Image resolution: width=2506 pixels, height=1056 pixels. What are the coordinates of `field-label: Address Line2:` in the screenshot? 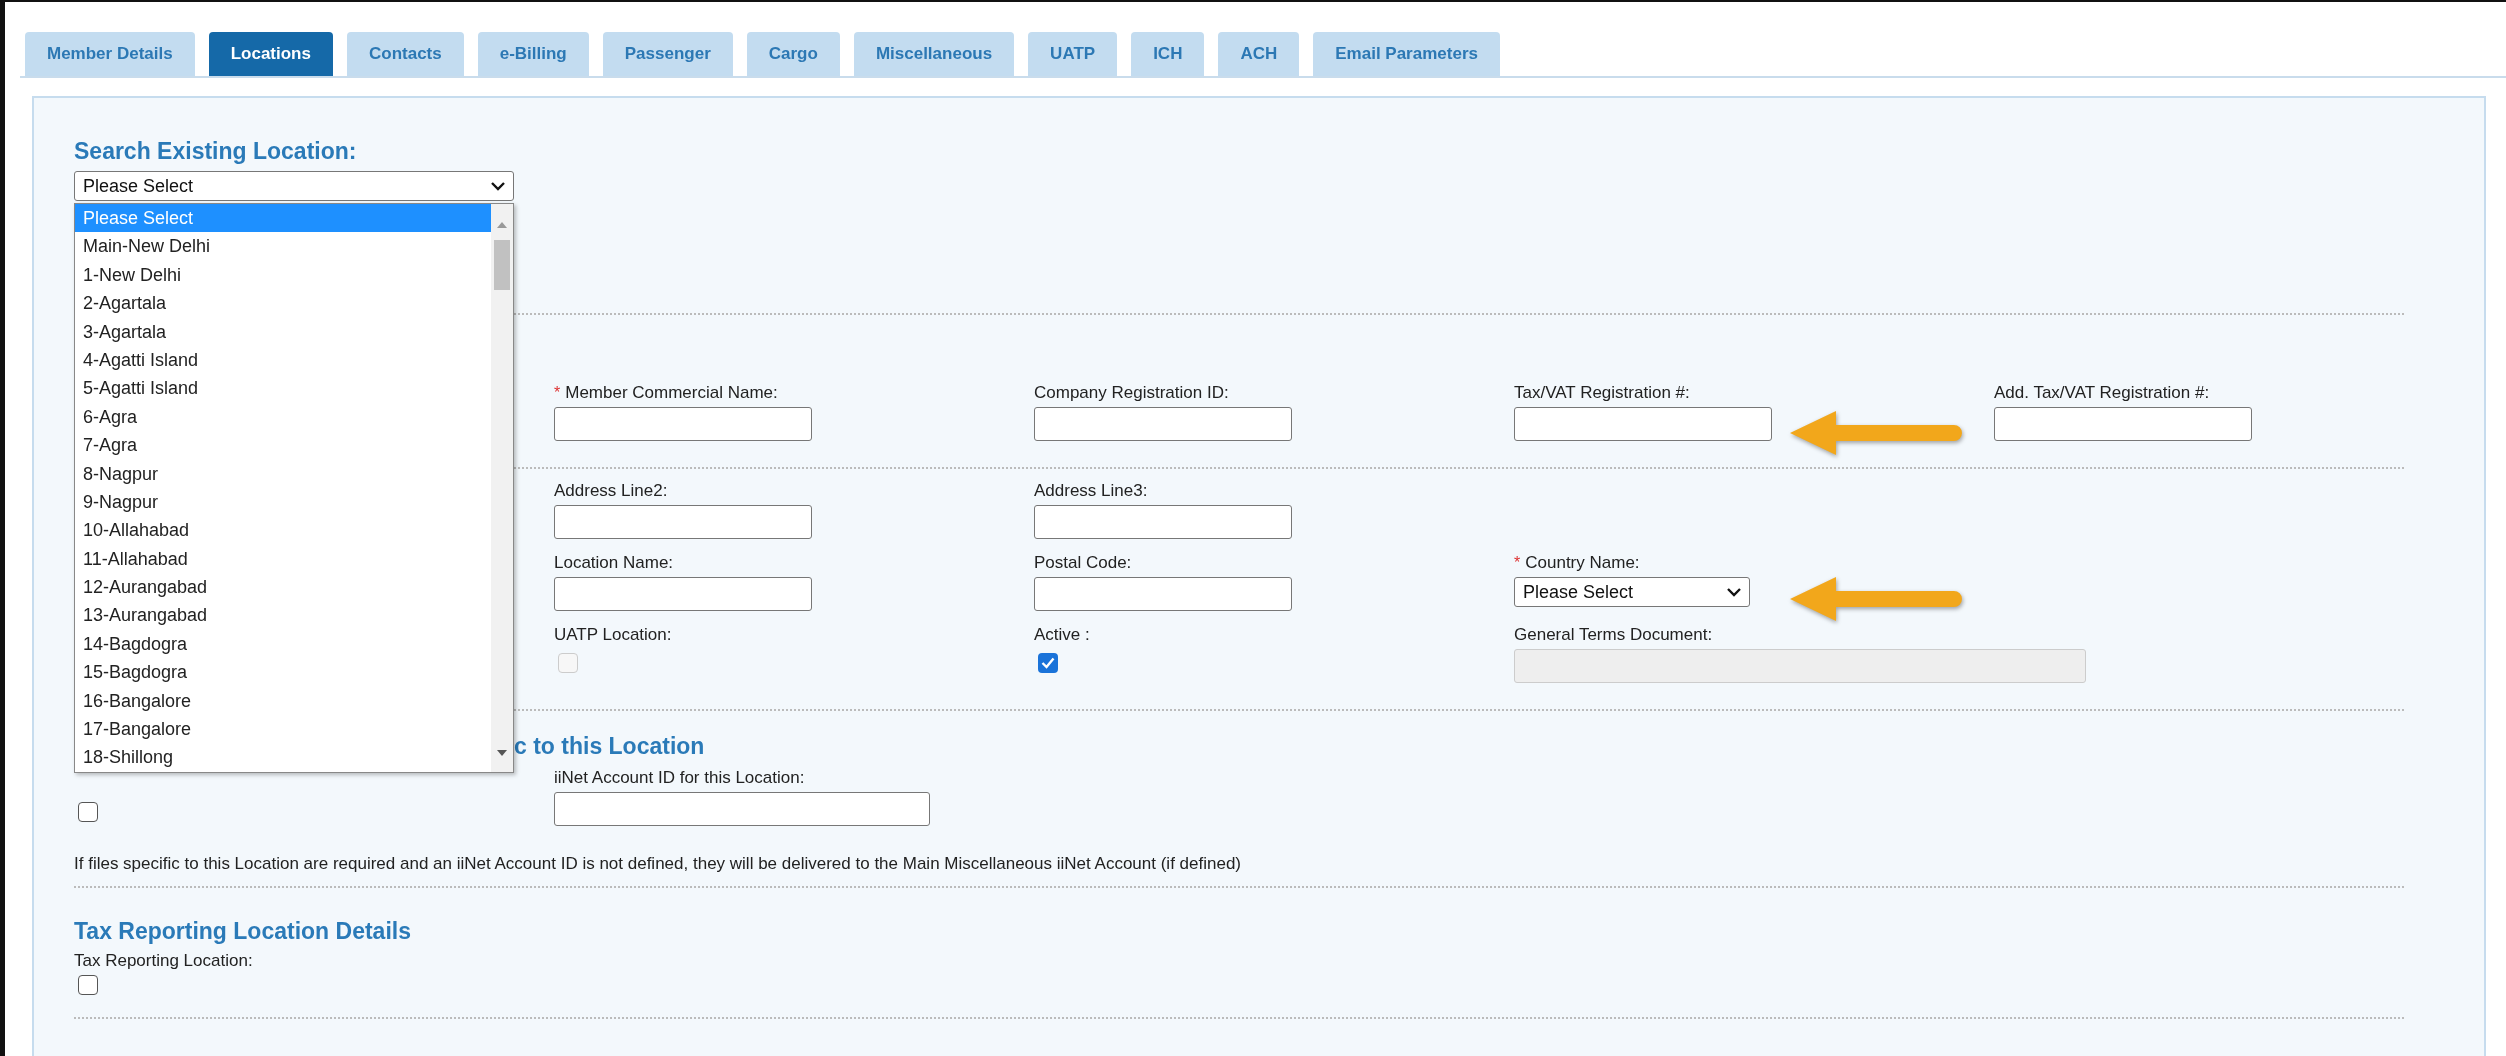 It's located at (611, 491).